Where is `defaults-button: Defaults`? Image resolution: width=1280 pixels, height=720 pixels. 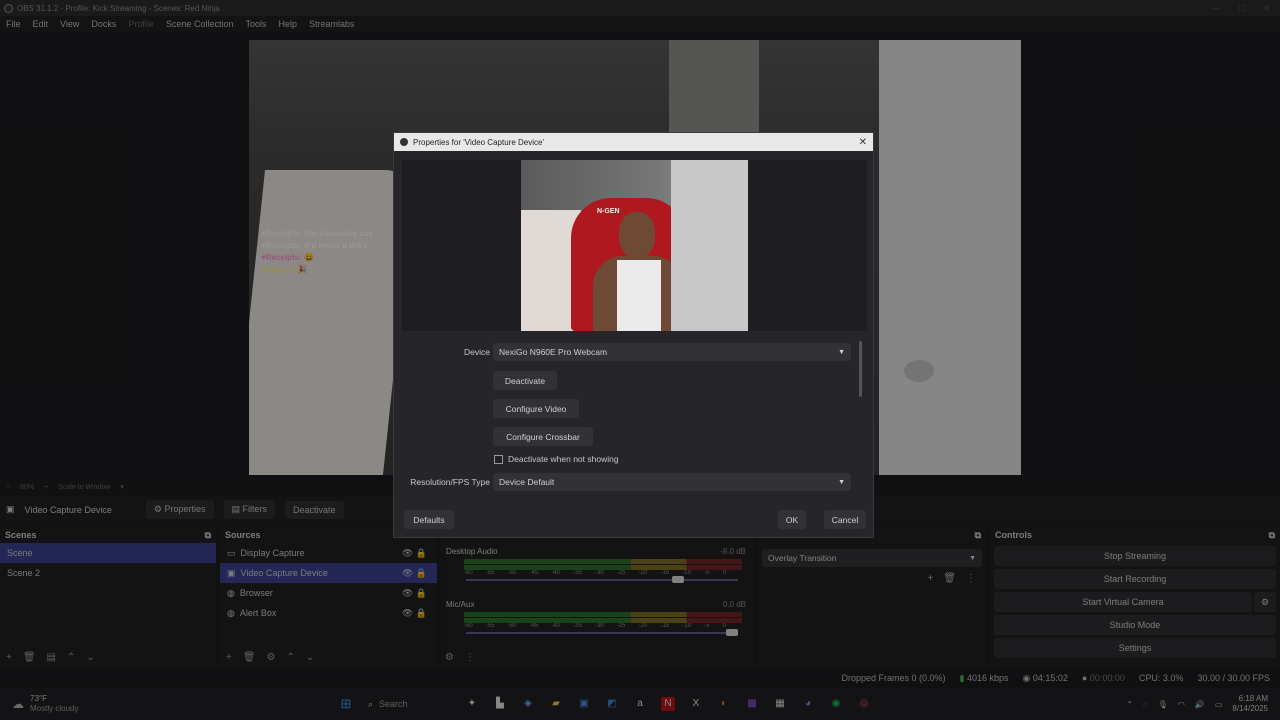
defaults-button: Defaults is located at coordinates (429, 519).